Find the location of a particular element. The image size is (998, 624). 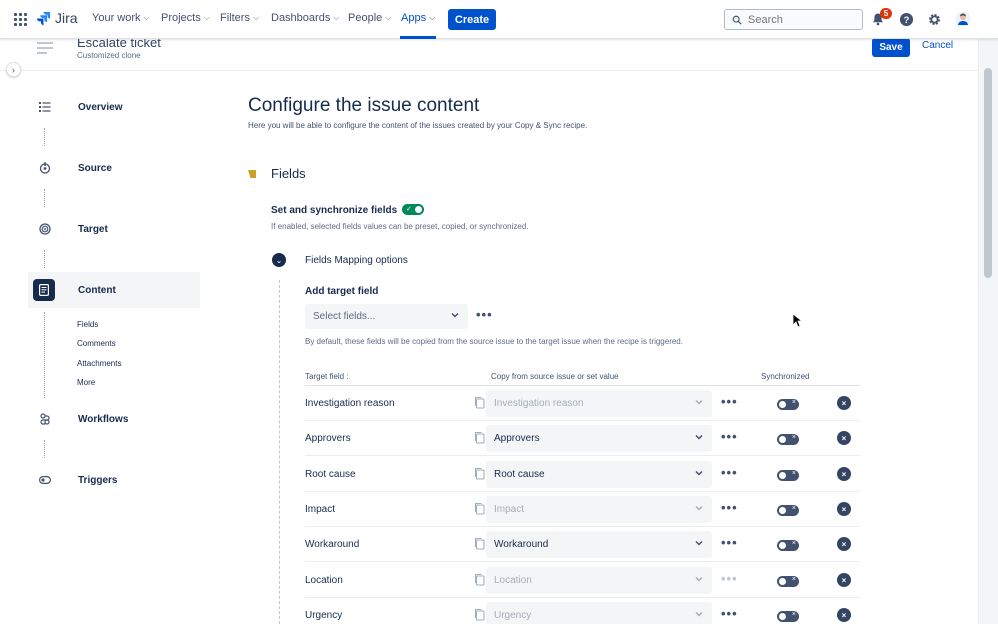

help-button: ? is located at coordinates (906, 19).